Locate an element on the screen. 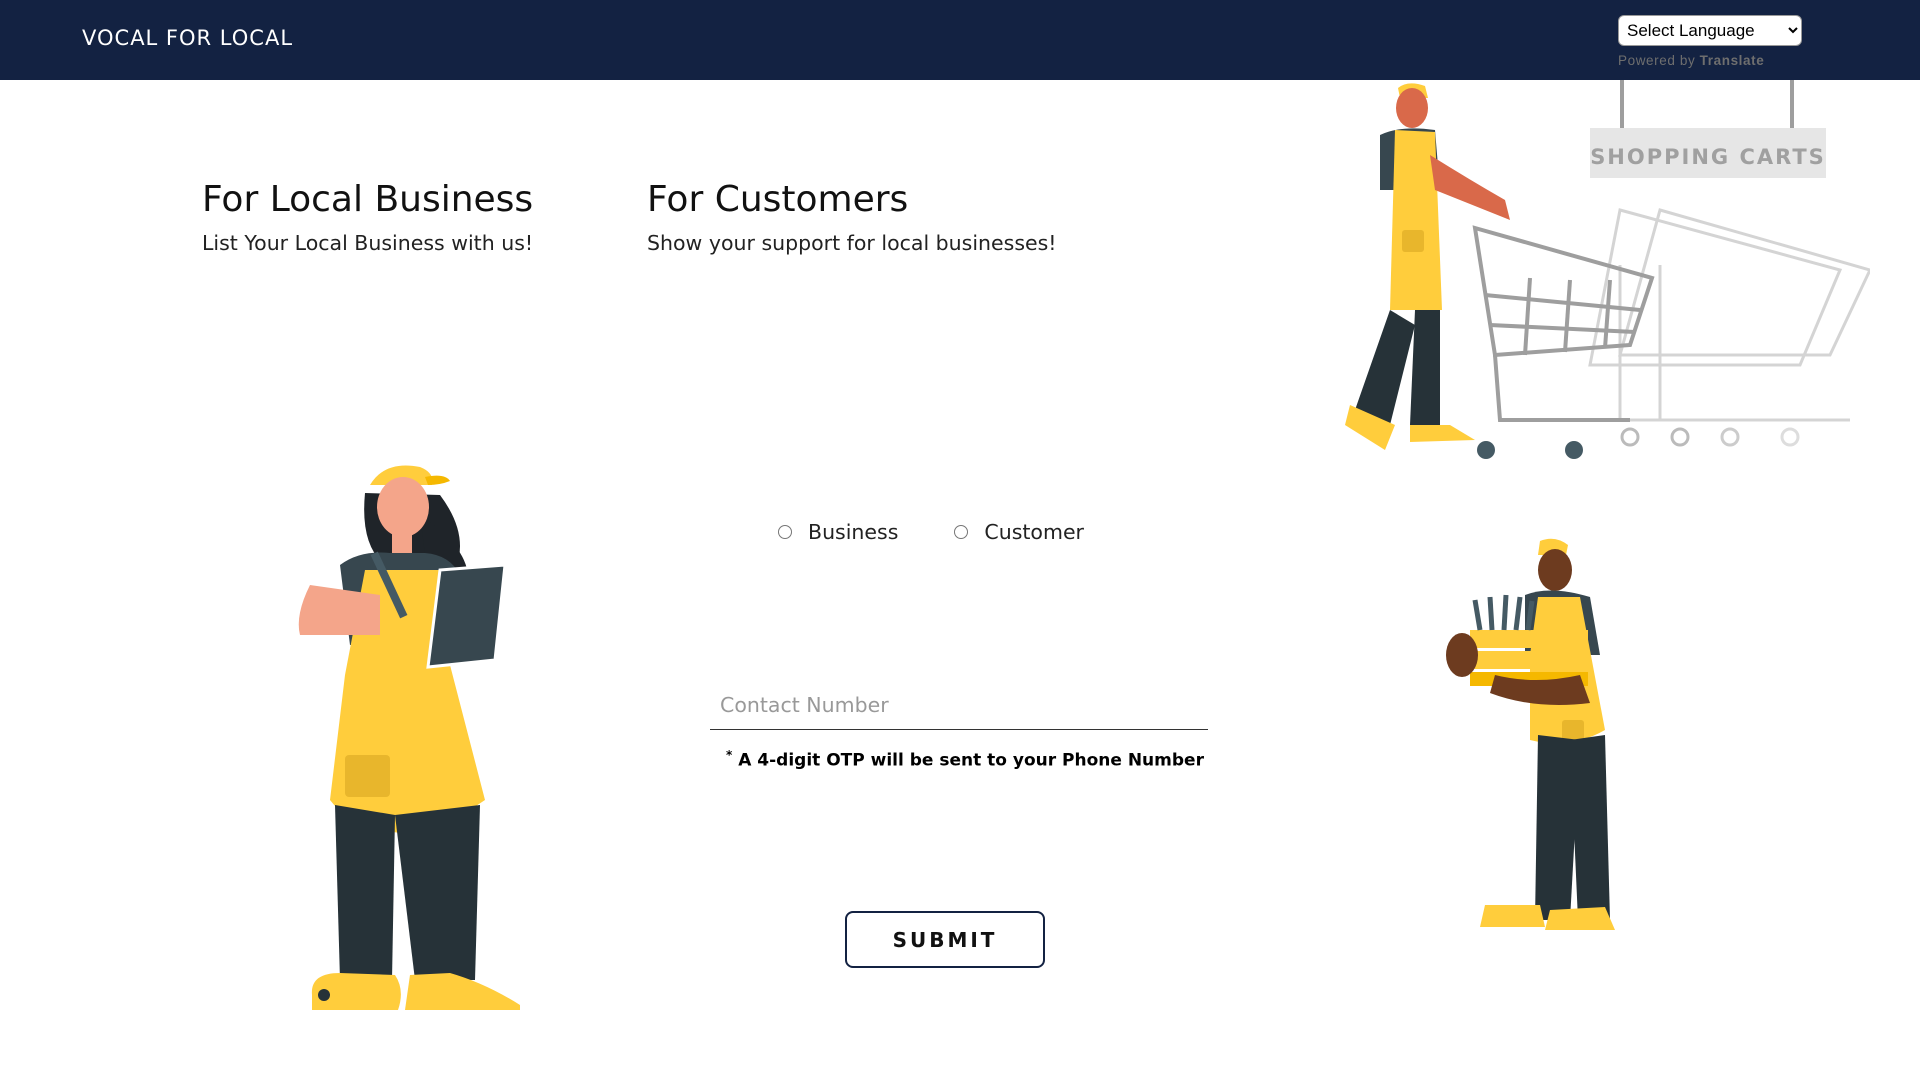 The image size is (1920, 1080). business-section-title: For Local Business is located at coordinates (368, 199).